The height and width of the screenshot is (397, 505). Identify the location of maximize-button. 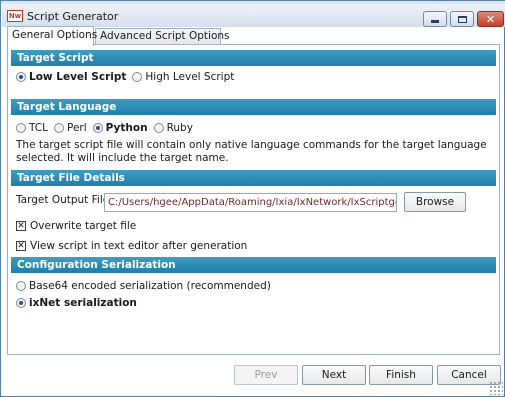
(462, 19).